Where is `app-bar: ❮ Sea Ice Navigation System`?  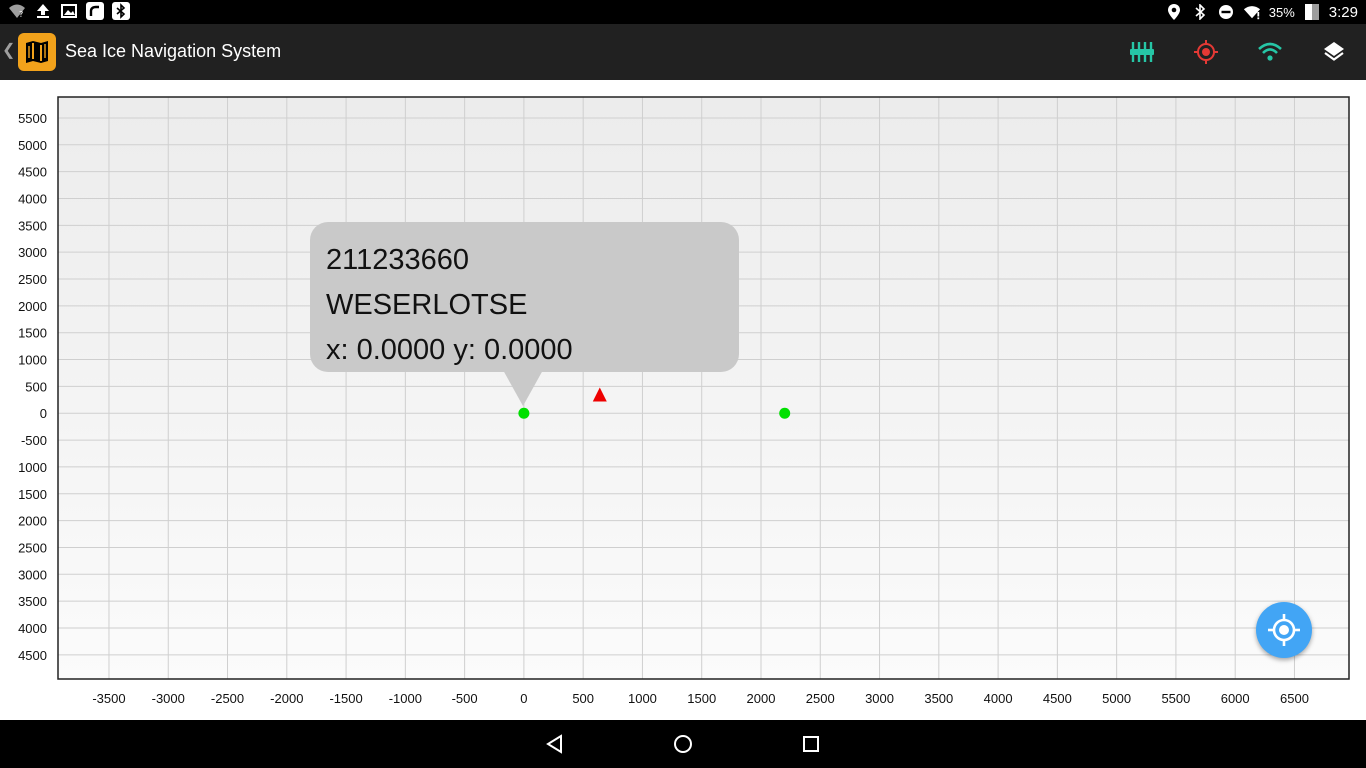 app-bar: ❮ Sea Ice Navigation System is located at coordinates (683, 52).